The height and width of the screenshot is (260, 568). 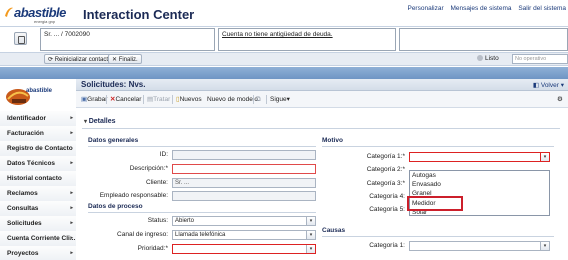 What do you see at coordinates (385, 169) in the screenshot?
I see `category2-label: Categoría 2:*` at bounding box center [385, 169].